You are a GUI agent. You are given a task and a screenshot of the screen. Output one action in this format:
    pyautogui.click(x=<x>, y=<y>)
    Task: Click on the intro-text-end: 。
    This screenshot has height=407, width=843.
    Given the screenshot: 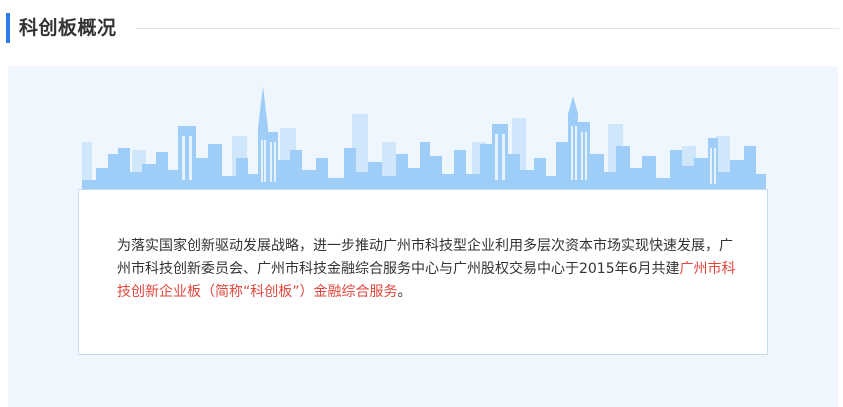 What is the action you would take?
    pyautogui.click(x=404, y=292)
    